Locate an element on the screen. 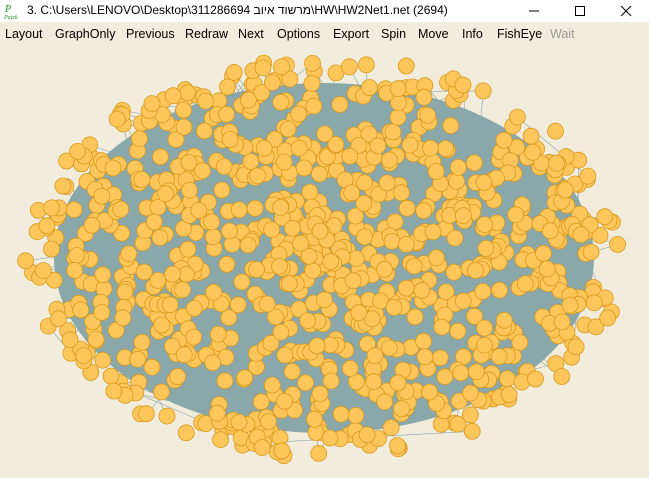  menu-export: Export is located at coordinates (351, 34).